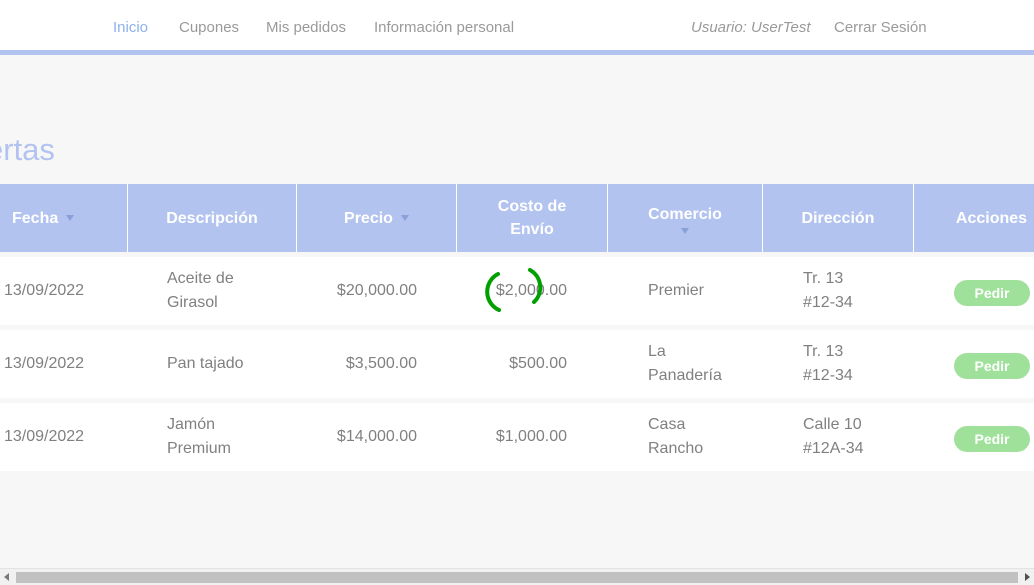  What do you see at coordinates (200, 278) in the screenshot?
I see `cell-descripcion-line1: Aceite de` at bounding box center [200, 278].